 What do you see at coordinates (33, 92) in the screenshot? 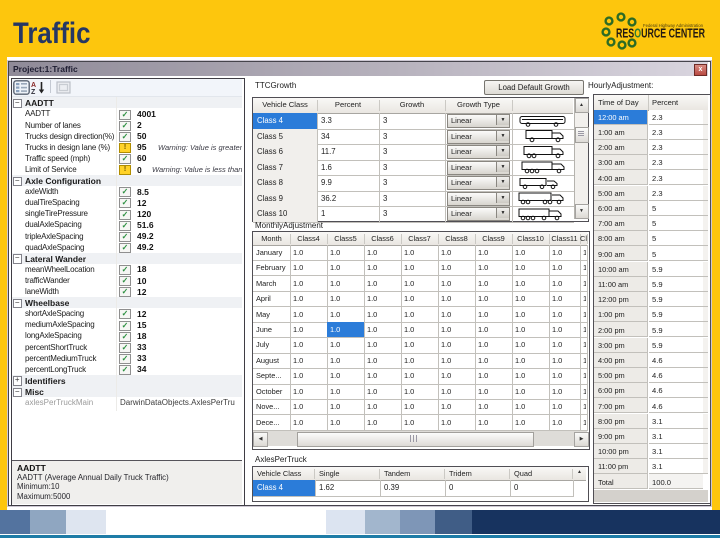
I see `svg-text: Z` at bounding box center [33, 92].